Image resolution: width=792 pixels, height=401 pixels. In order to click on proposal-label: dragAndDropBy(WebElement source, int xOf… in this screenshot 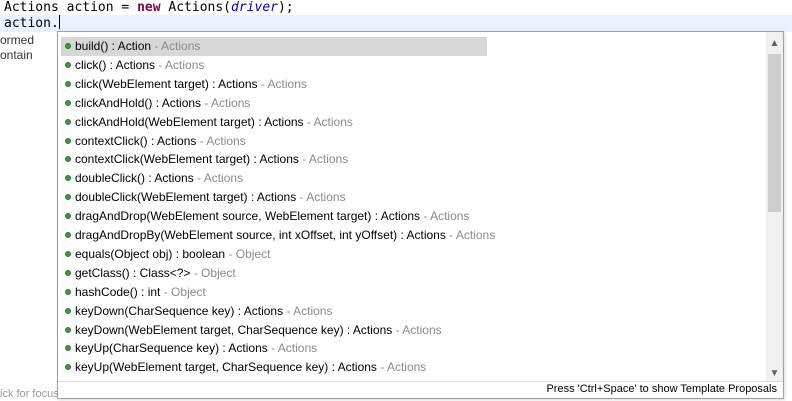, I will do `click(285, 235)`.